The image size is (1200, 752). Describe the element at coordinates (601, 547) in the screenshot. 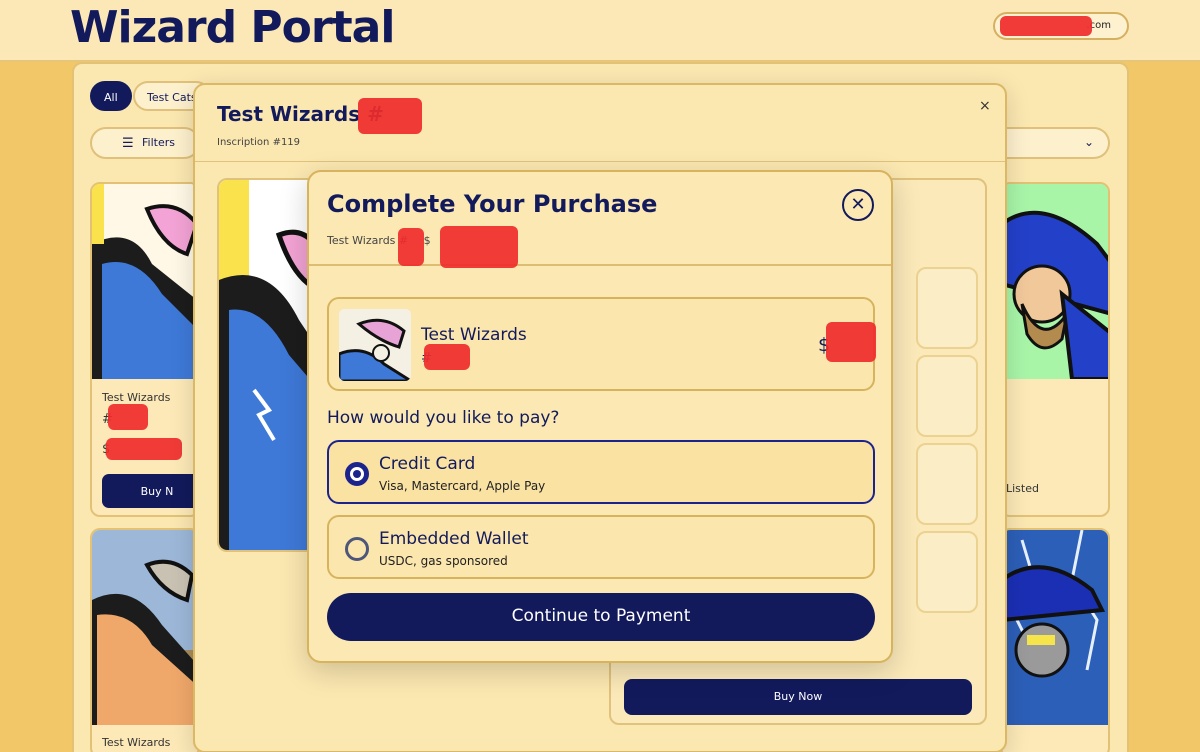

I see `payment-option-embedded-wallet: Embedded Wallet USDC, gas sponsored` at that location.